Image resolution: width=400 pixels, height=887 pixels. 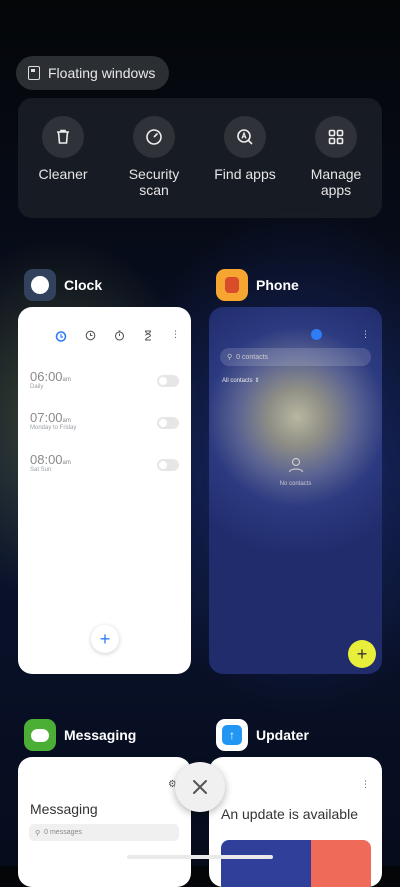 I want to click on floating-windows-label: Floating windows, so click(x=102, y=73).